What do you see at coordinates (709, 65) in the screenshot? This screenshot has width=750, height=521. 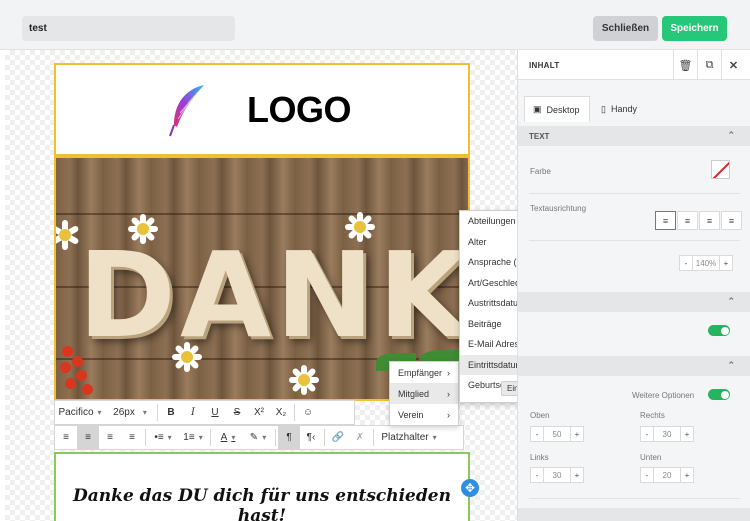 I see `duplicate-icon: ⧉` at bounding box center [709, 65].